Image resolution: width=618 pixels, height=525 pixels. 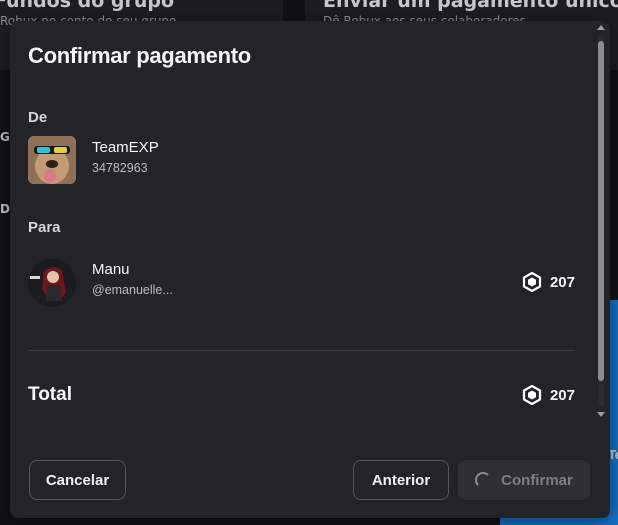 What do you see at coordinates (601, 414) in the screenshot?
I see `scroll-down-icon` at bounding box center [601, 414].